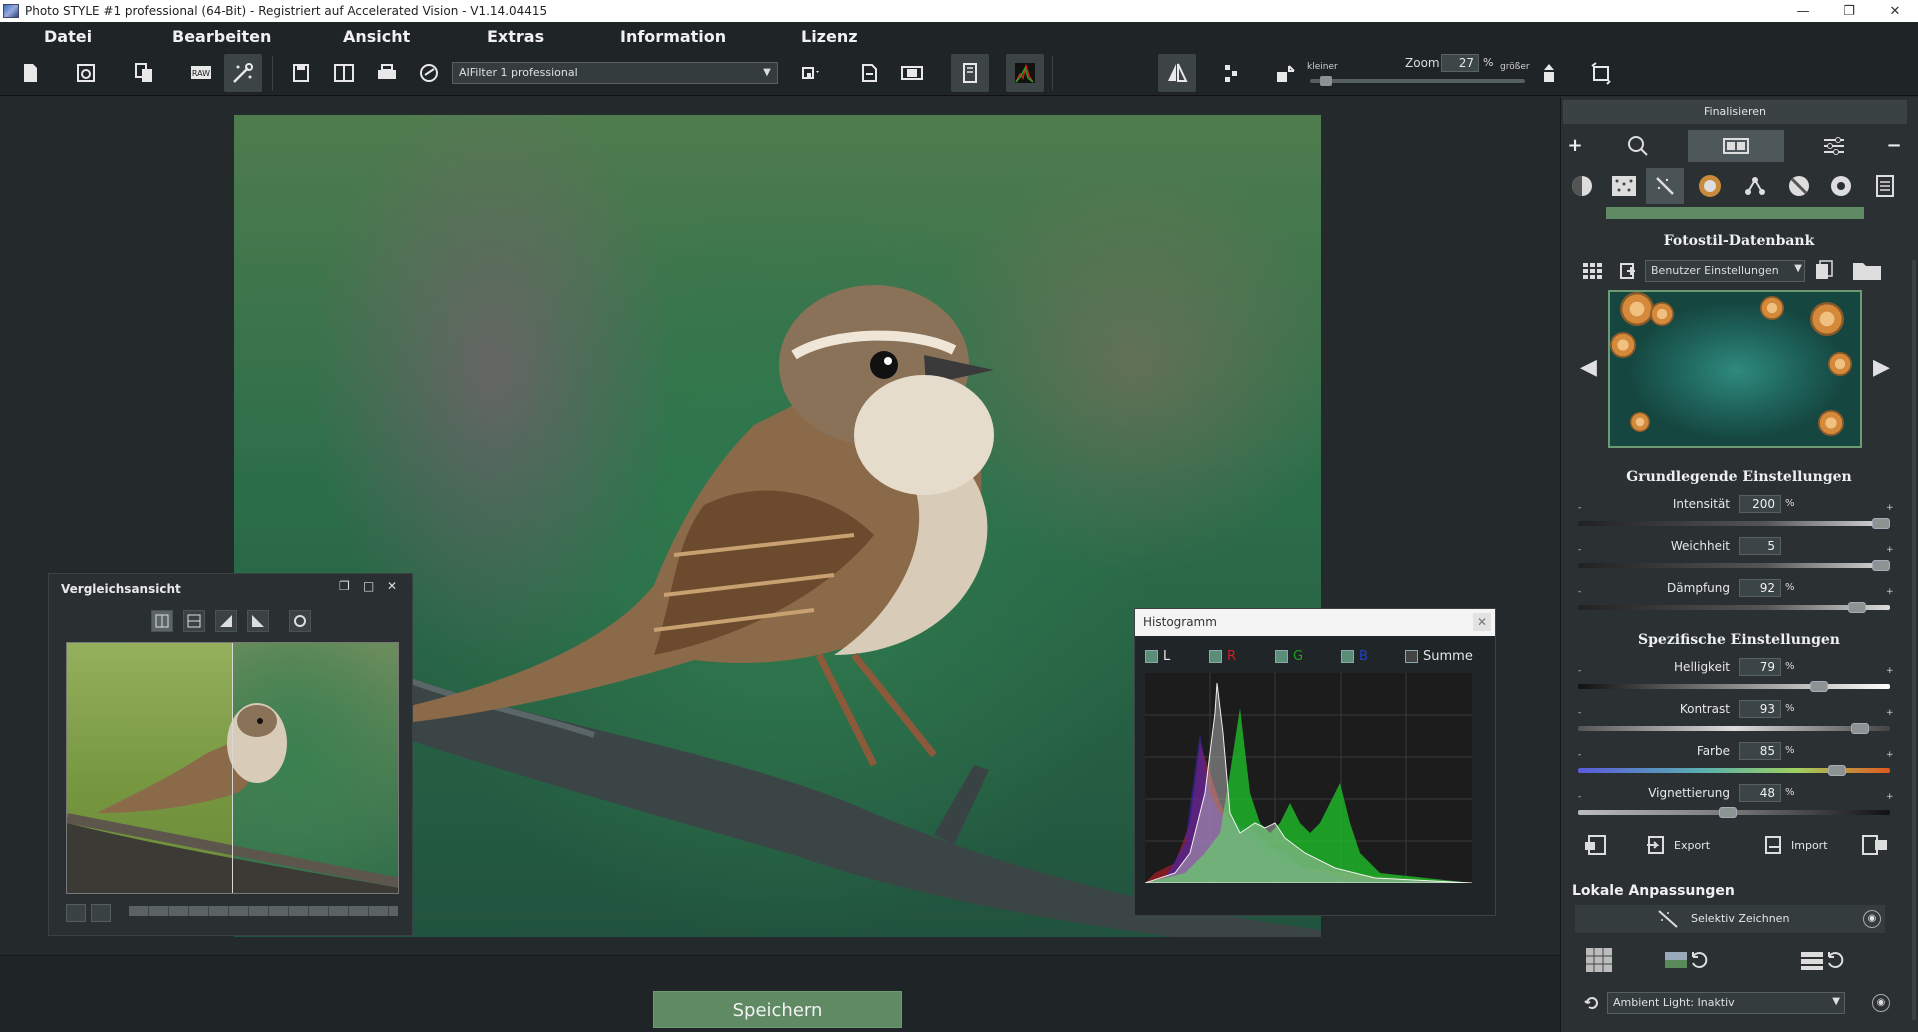  I want to click on split-diagonal-reverse-icon, so click(258, 621).